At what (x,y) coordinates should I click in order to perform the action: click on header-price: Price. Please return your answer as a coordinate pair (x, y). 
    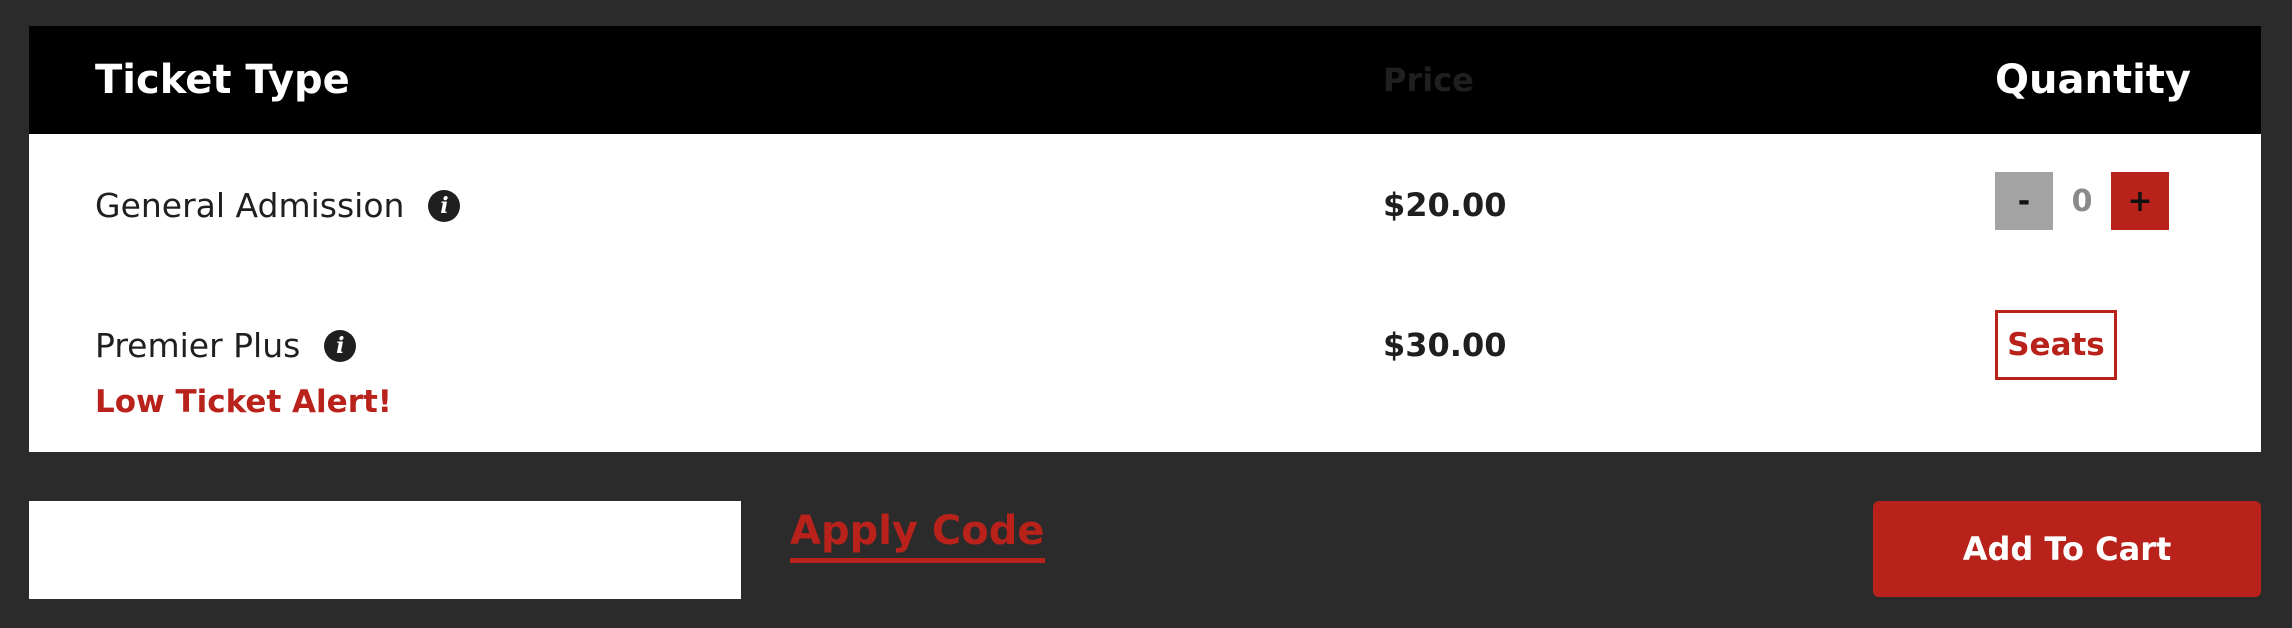
    Looking at the image, I should click on (1428, 80).